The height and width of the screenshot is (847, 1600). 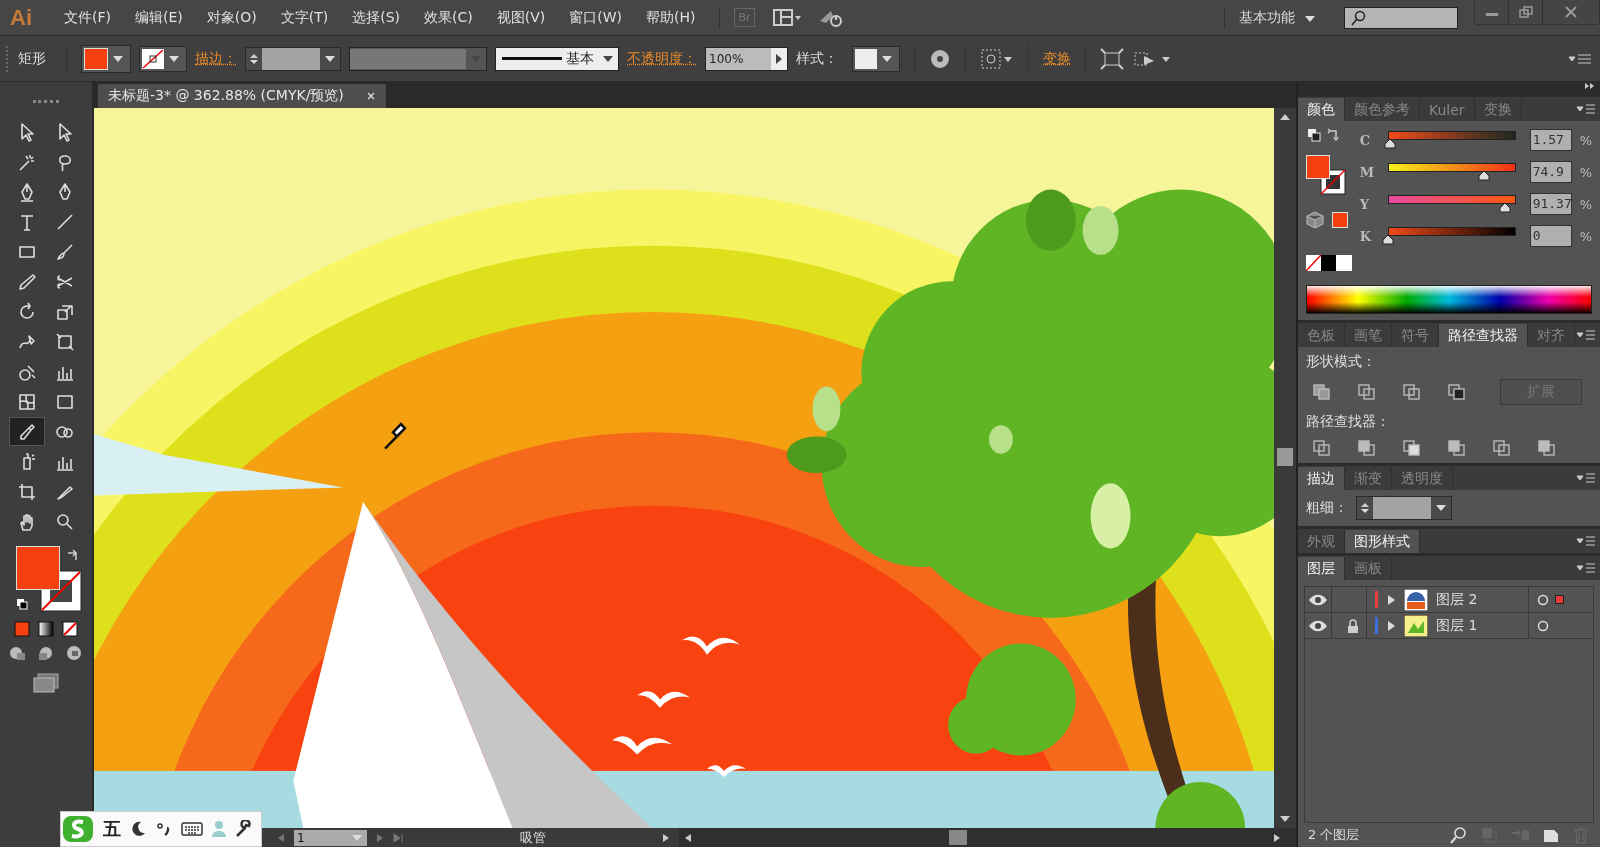 I want to click on recolor-icon, so click(x=940, y=58).